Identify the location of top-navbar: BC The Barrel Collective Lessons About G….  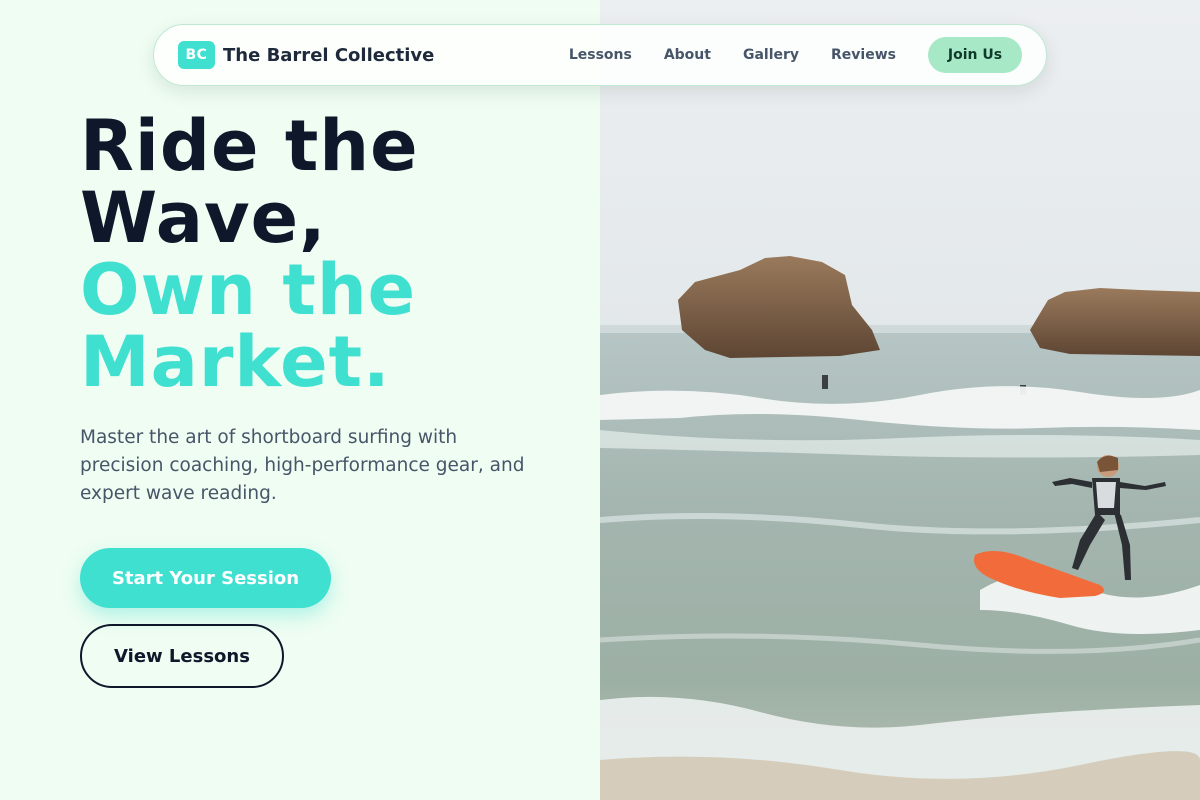
(600, 55).